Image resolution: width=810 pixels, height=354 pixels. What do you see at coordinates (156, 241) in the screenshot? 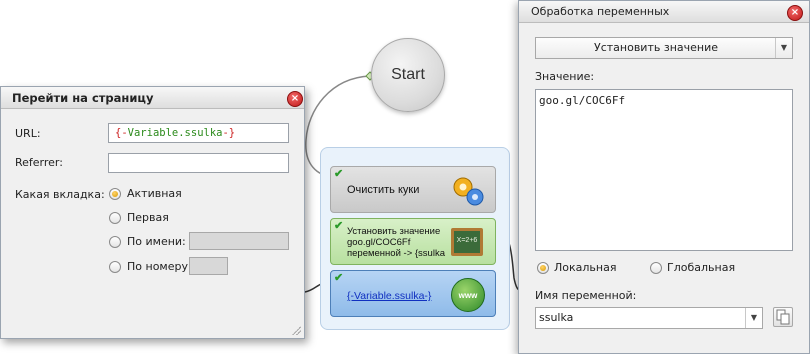
I see `tab-option-by-name: По имени:` at bounding box center [156, 241].